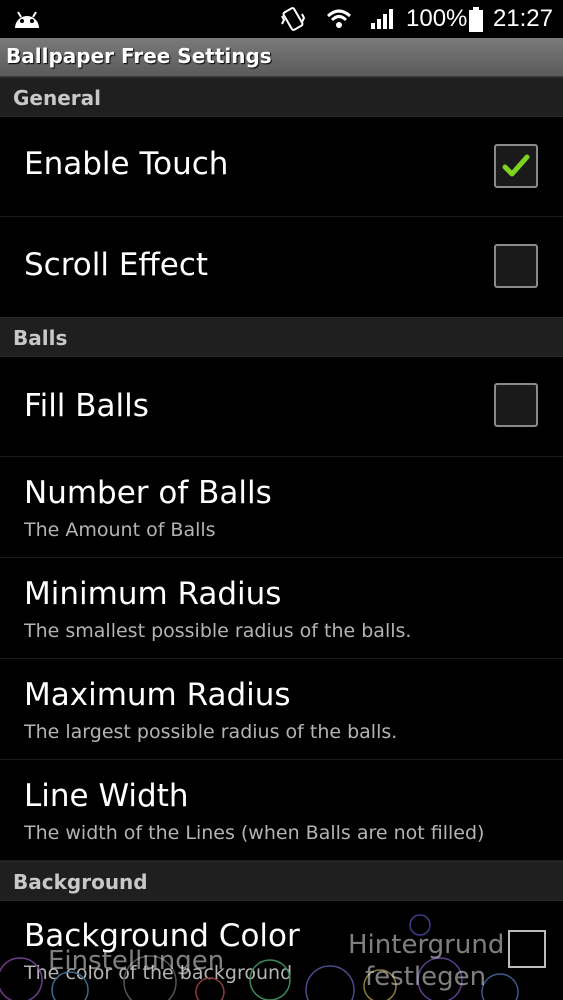 This screenshot has height=1000, width=563. Describe the element at coordinates (40, 338) in the screenshot. I see `section-label: Balls` at that location.